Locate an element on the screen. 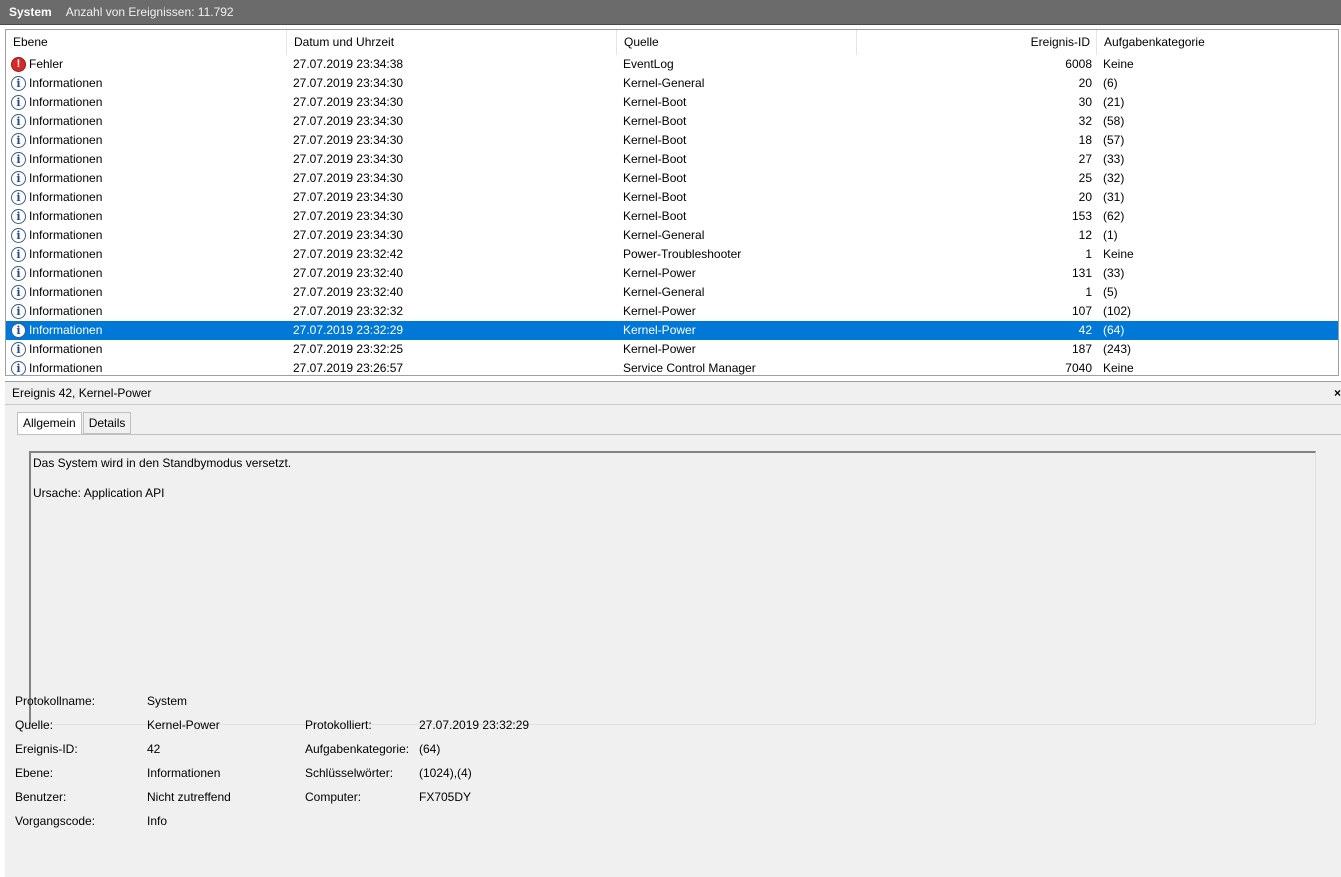 The height and width of the screenshot is (877, 1341). prop-value-computer: FX705DY is located at coordinates (445, 797).